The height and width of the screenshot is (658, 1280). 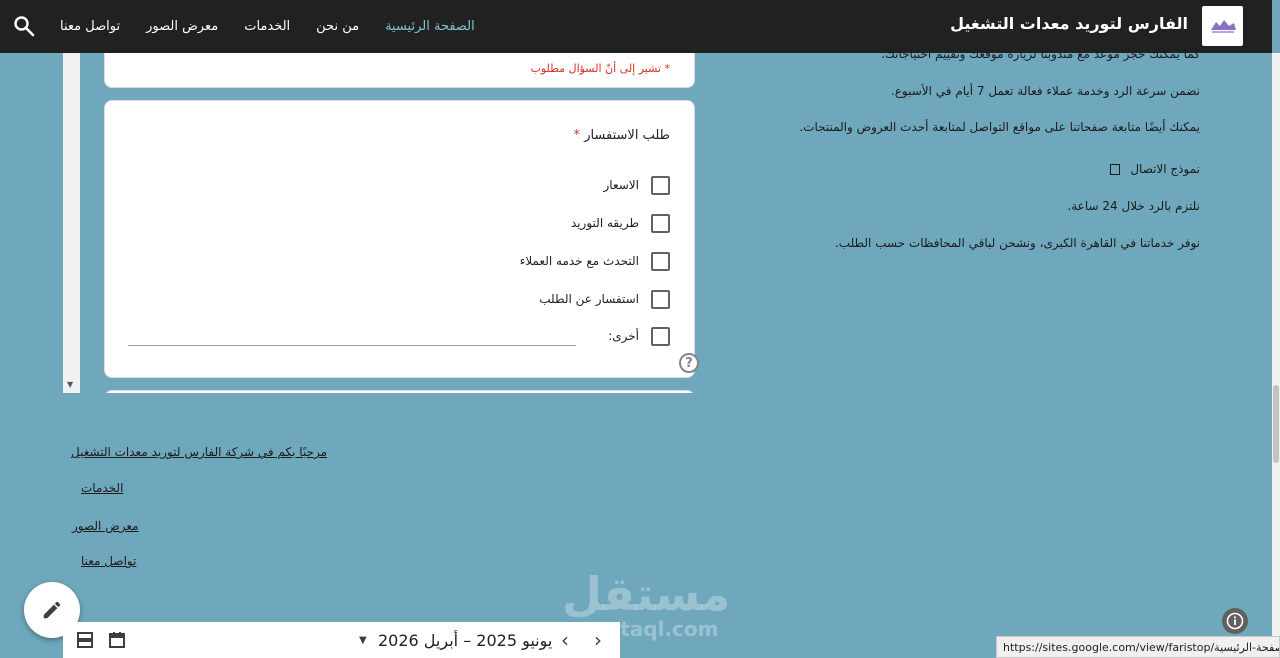 What do you see at coordinates (579, 261) in the screenshot?
I see `option-label: التحدث مع خدمه العملاء` at bounding box center [579, 261].